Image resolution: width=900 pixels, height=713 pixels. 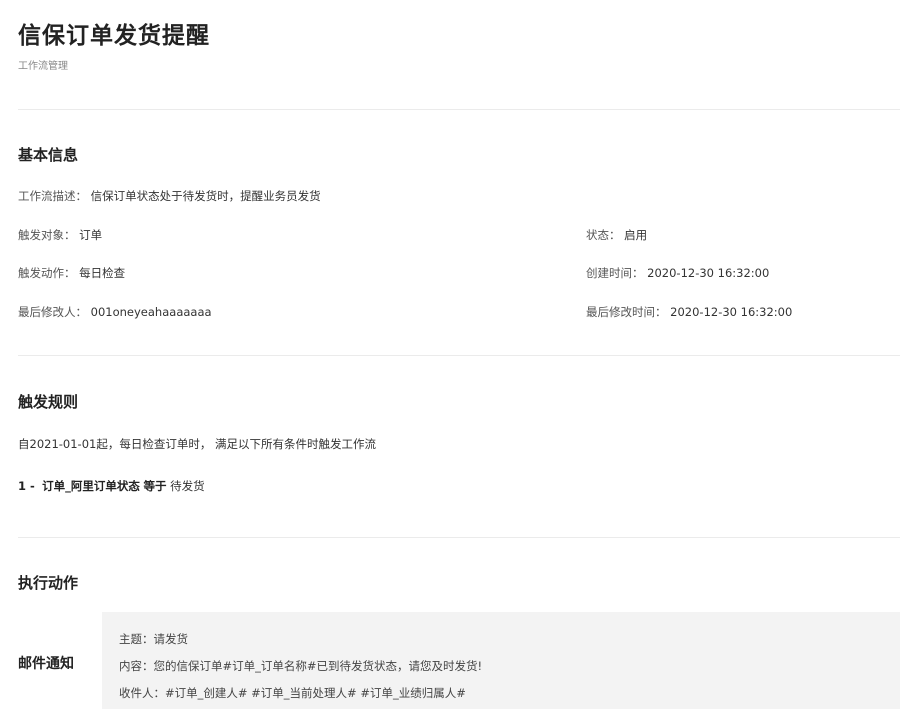 I want to click on status-label: 状态：, so click(x=603, y=235).